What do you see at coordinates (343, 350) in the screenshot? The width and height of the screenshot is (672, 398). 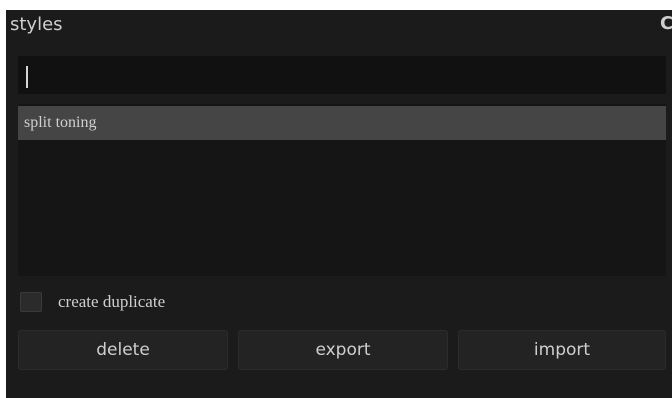 I see `export-button: export` at bounding box center [343, 350].